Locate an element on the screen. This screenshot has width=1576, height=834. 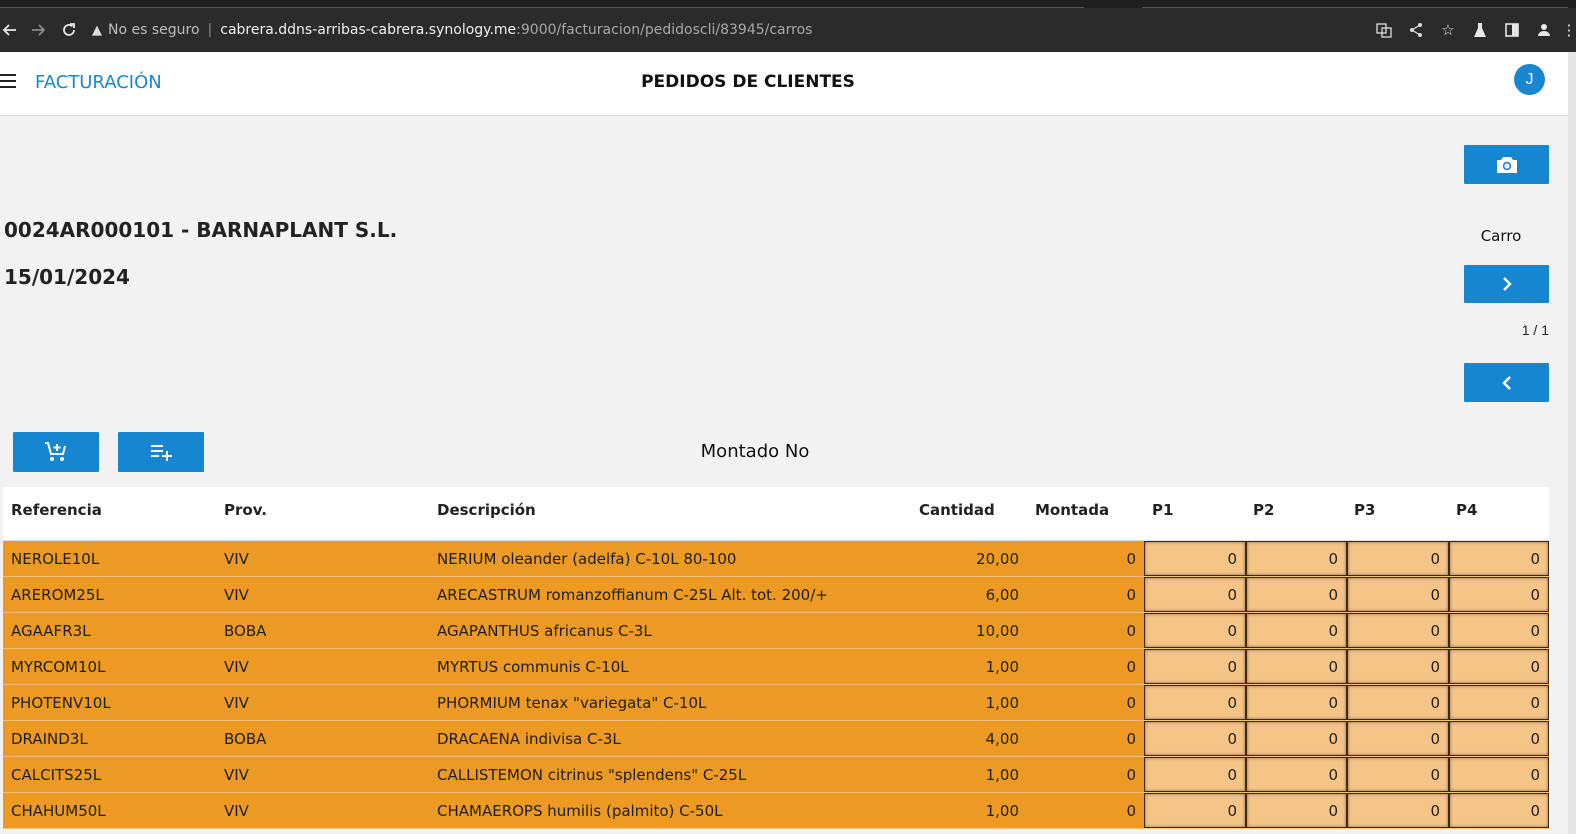
more-menu-icon: ⋮ is located at coordinates (1569, 30).